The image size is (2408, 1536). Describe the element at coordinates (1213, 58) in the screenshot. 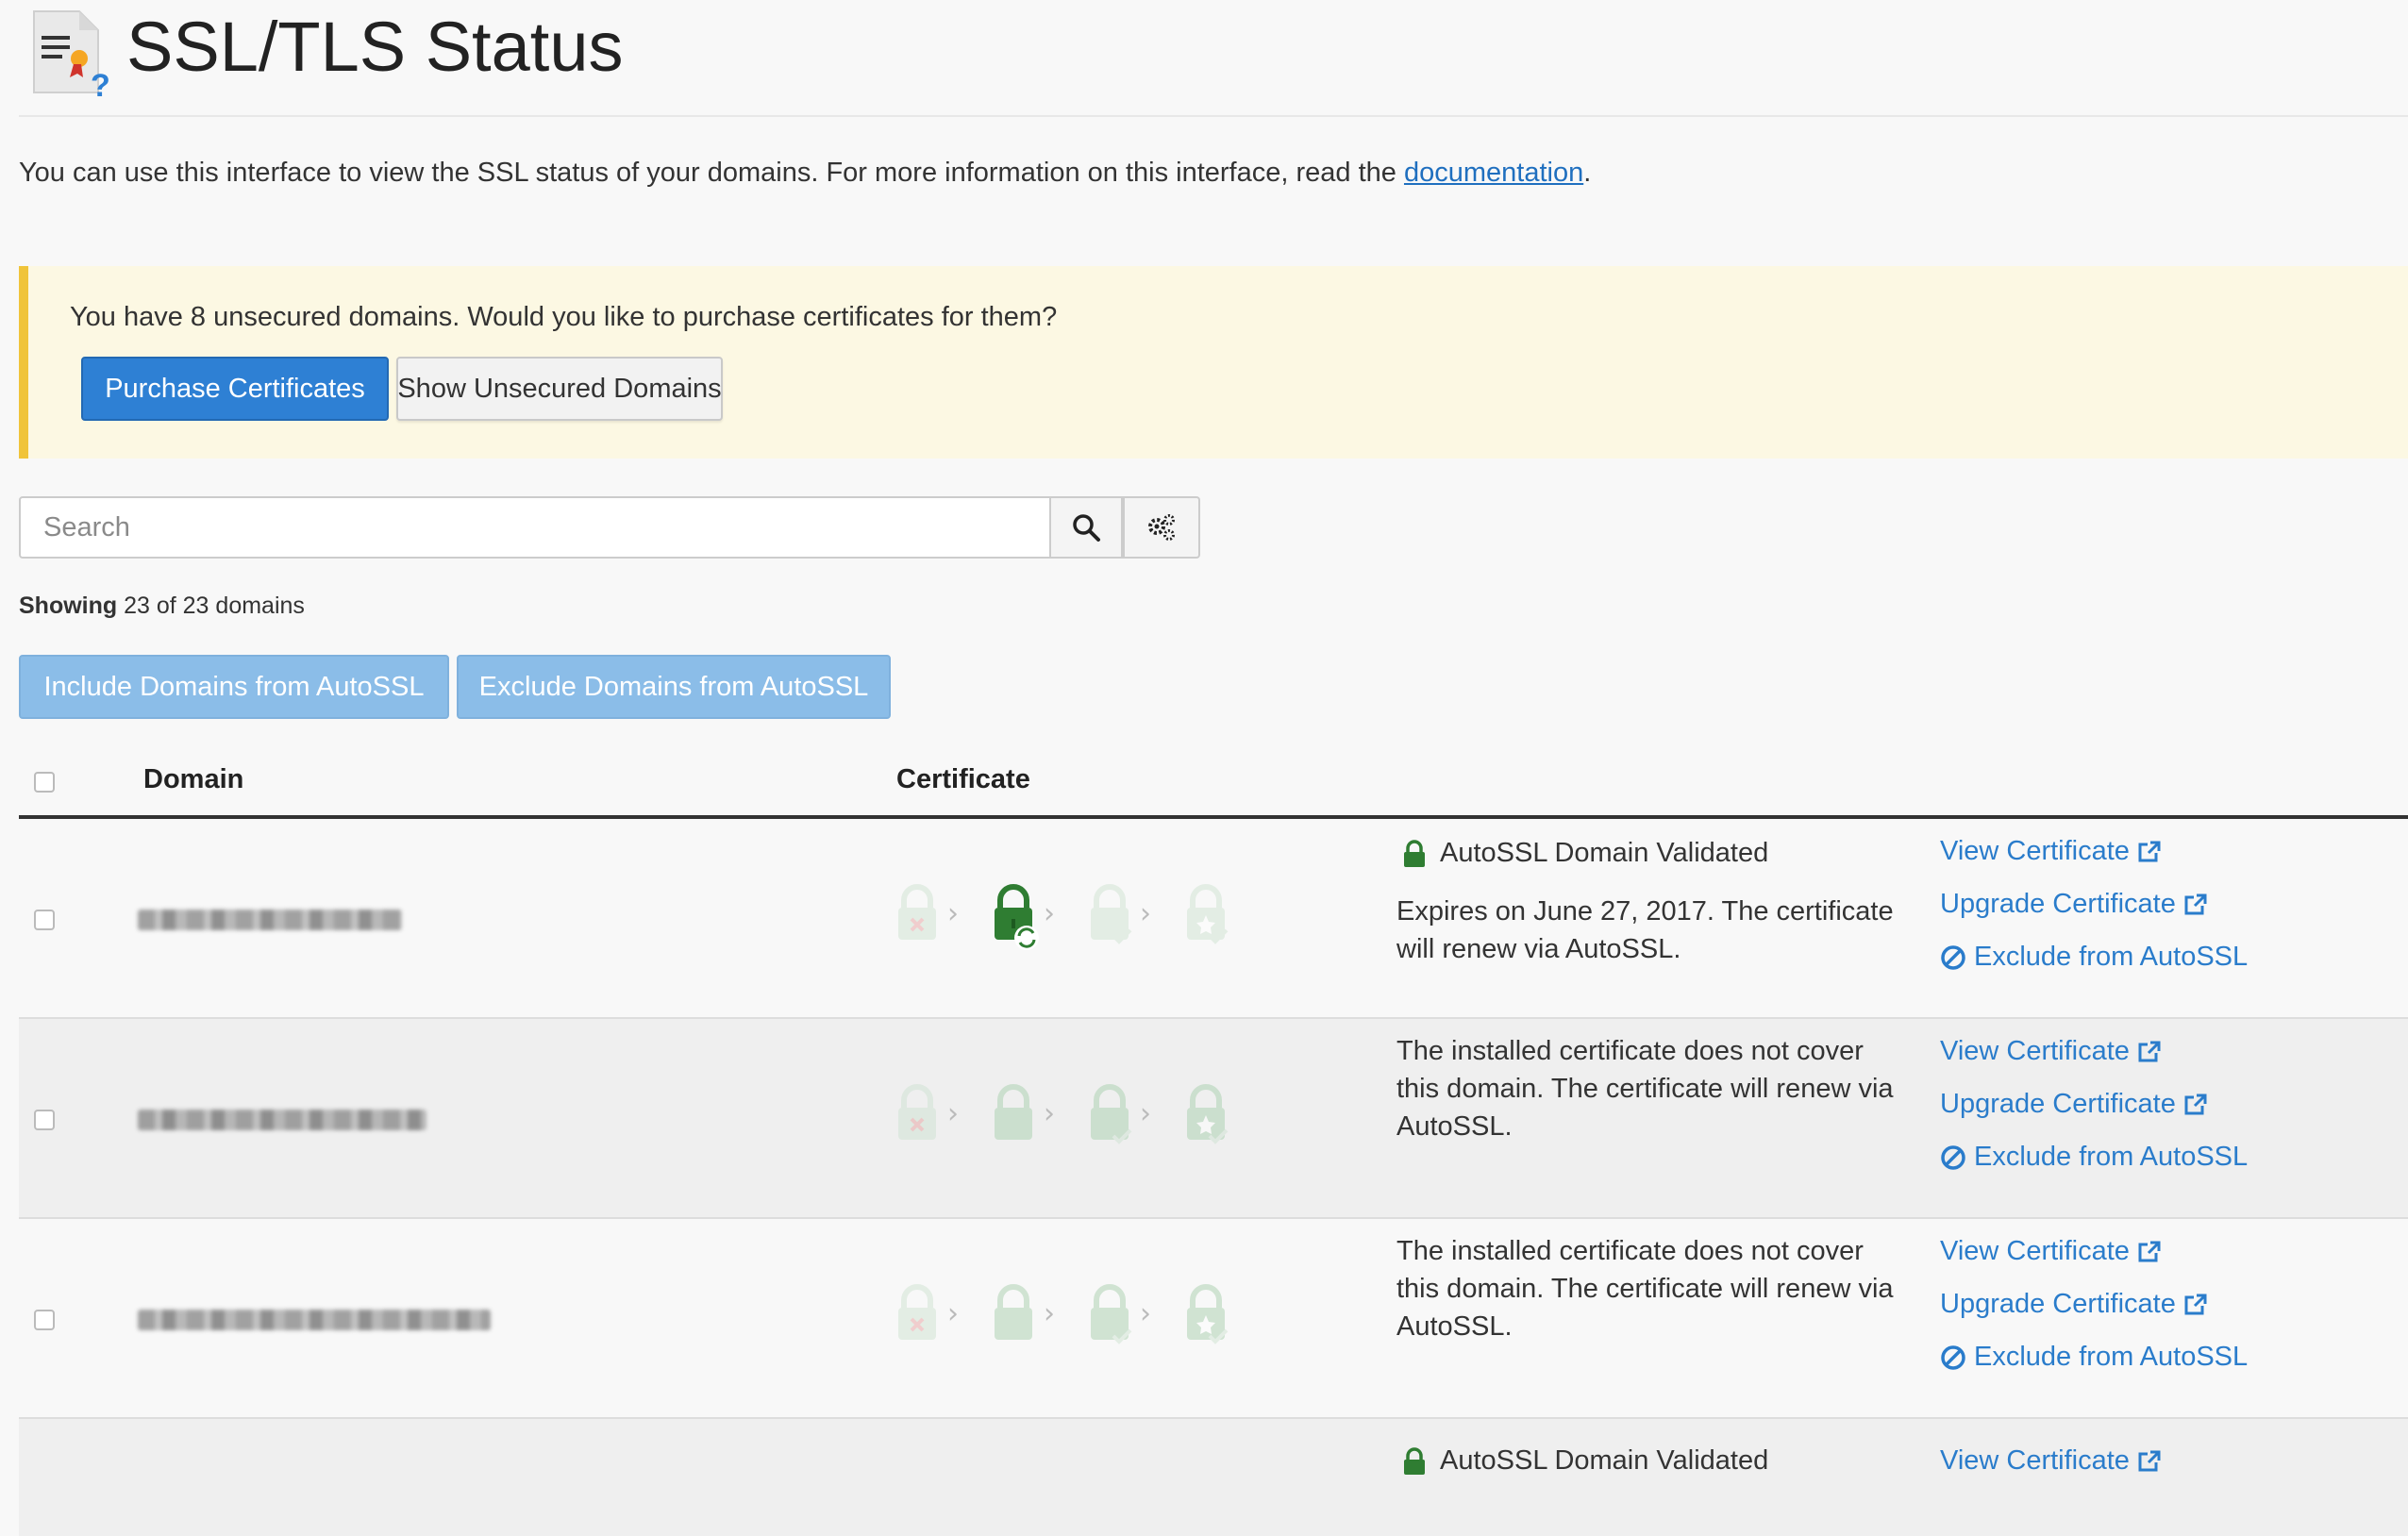

I see `page-header: ? SSL/TLS Status` at that location.